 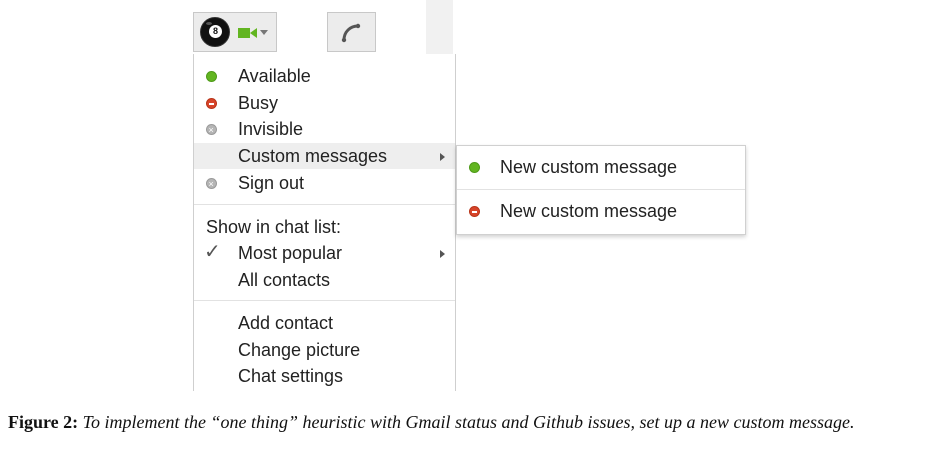 What do you see at coordinates (43, 422) in the screenshot?
I see `figure-number: Figure 2:` at bounding box center [43, 422].